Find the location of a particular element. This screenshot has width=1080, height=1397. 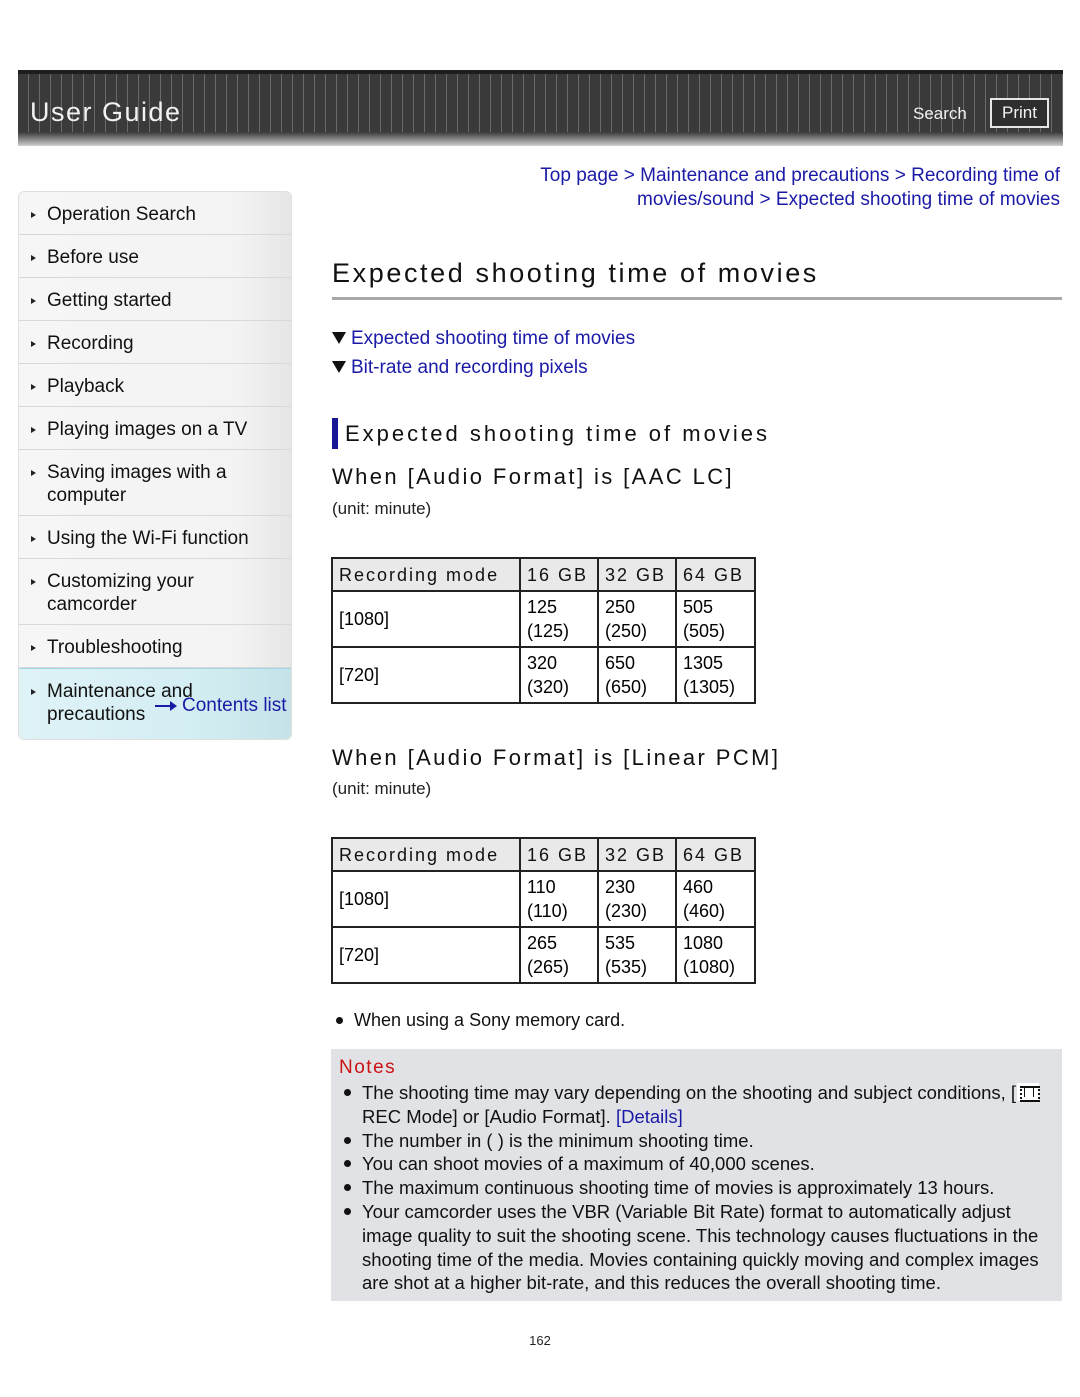

details-link: [Details] is located at coordinates (649, 1116).